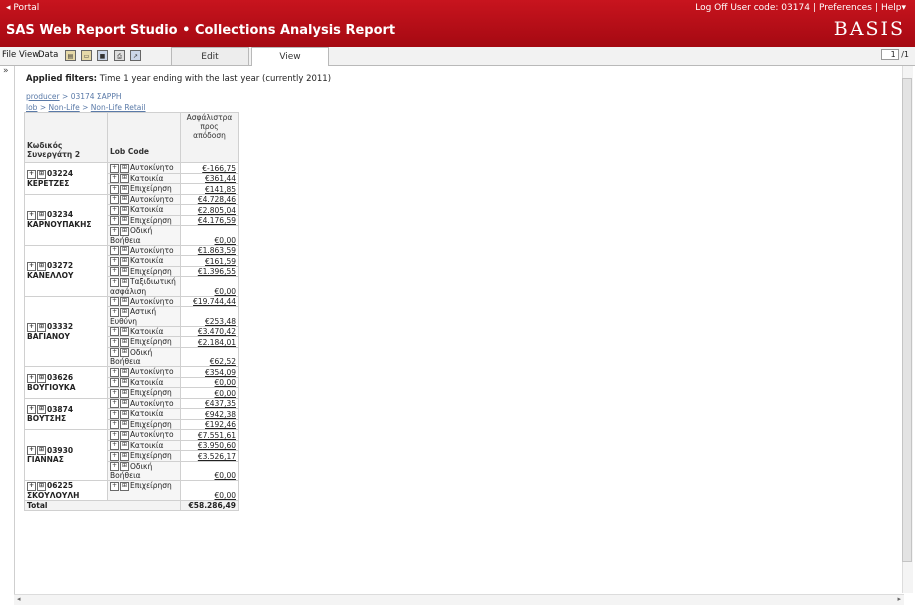 This screenshot has width=915, height=608. What do you see at coordinates (214, 301) in the screenshot?
I see `premium-value: €19.744,44` at bounding box center [214, 301].